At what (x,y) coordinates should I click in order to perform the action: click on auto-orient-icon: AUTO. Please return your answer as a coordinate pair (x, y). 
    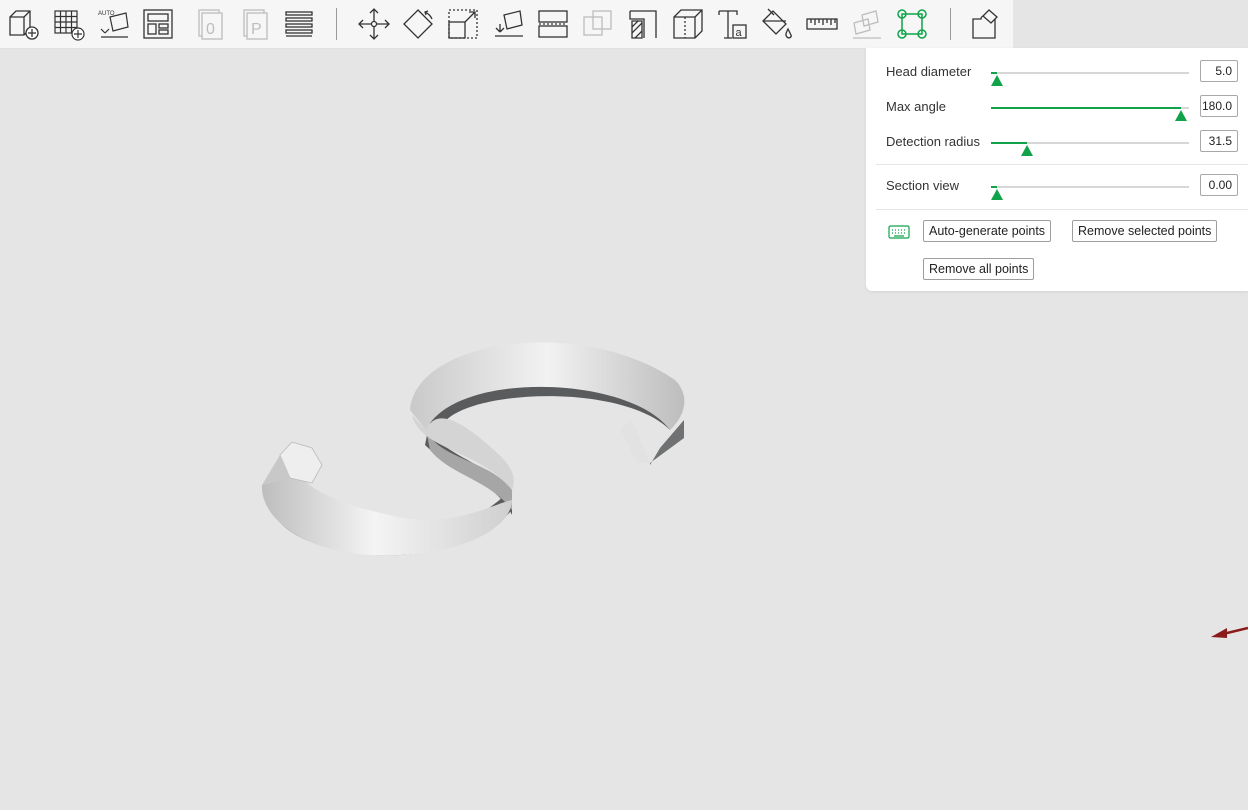
    Looking at the image, I should click on (114, 24).